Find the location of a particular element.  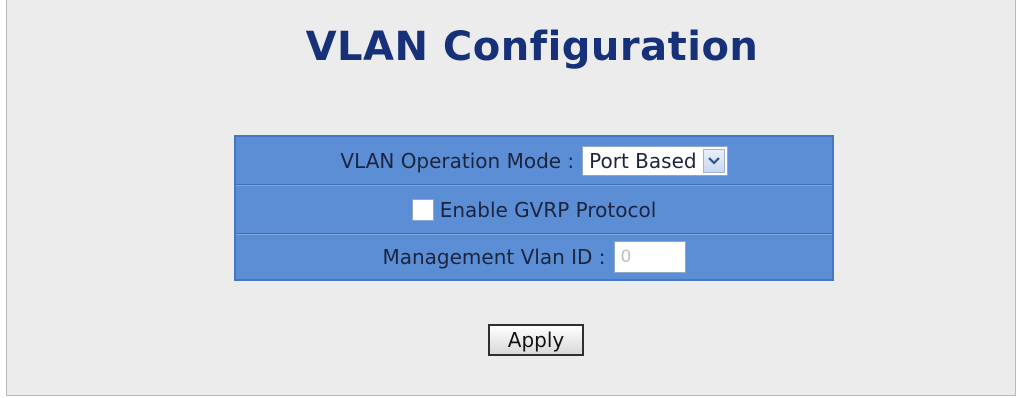

gvrp-row: Enable GVRP Protocol is located at coordinates (534, 209).